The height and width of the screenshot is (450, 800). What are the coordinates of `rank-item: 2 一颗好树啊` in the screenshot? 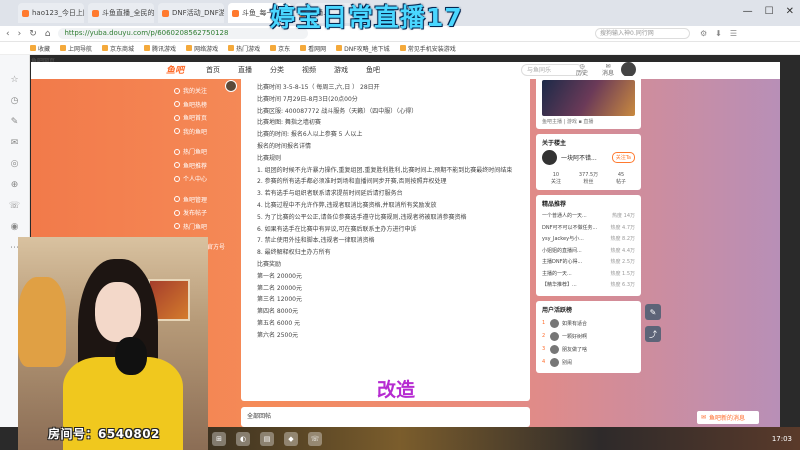 It's located at (588, 336).